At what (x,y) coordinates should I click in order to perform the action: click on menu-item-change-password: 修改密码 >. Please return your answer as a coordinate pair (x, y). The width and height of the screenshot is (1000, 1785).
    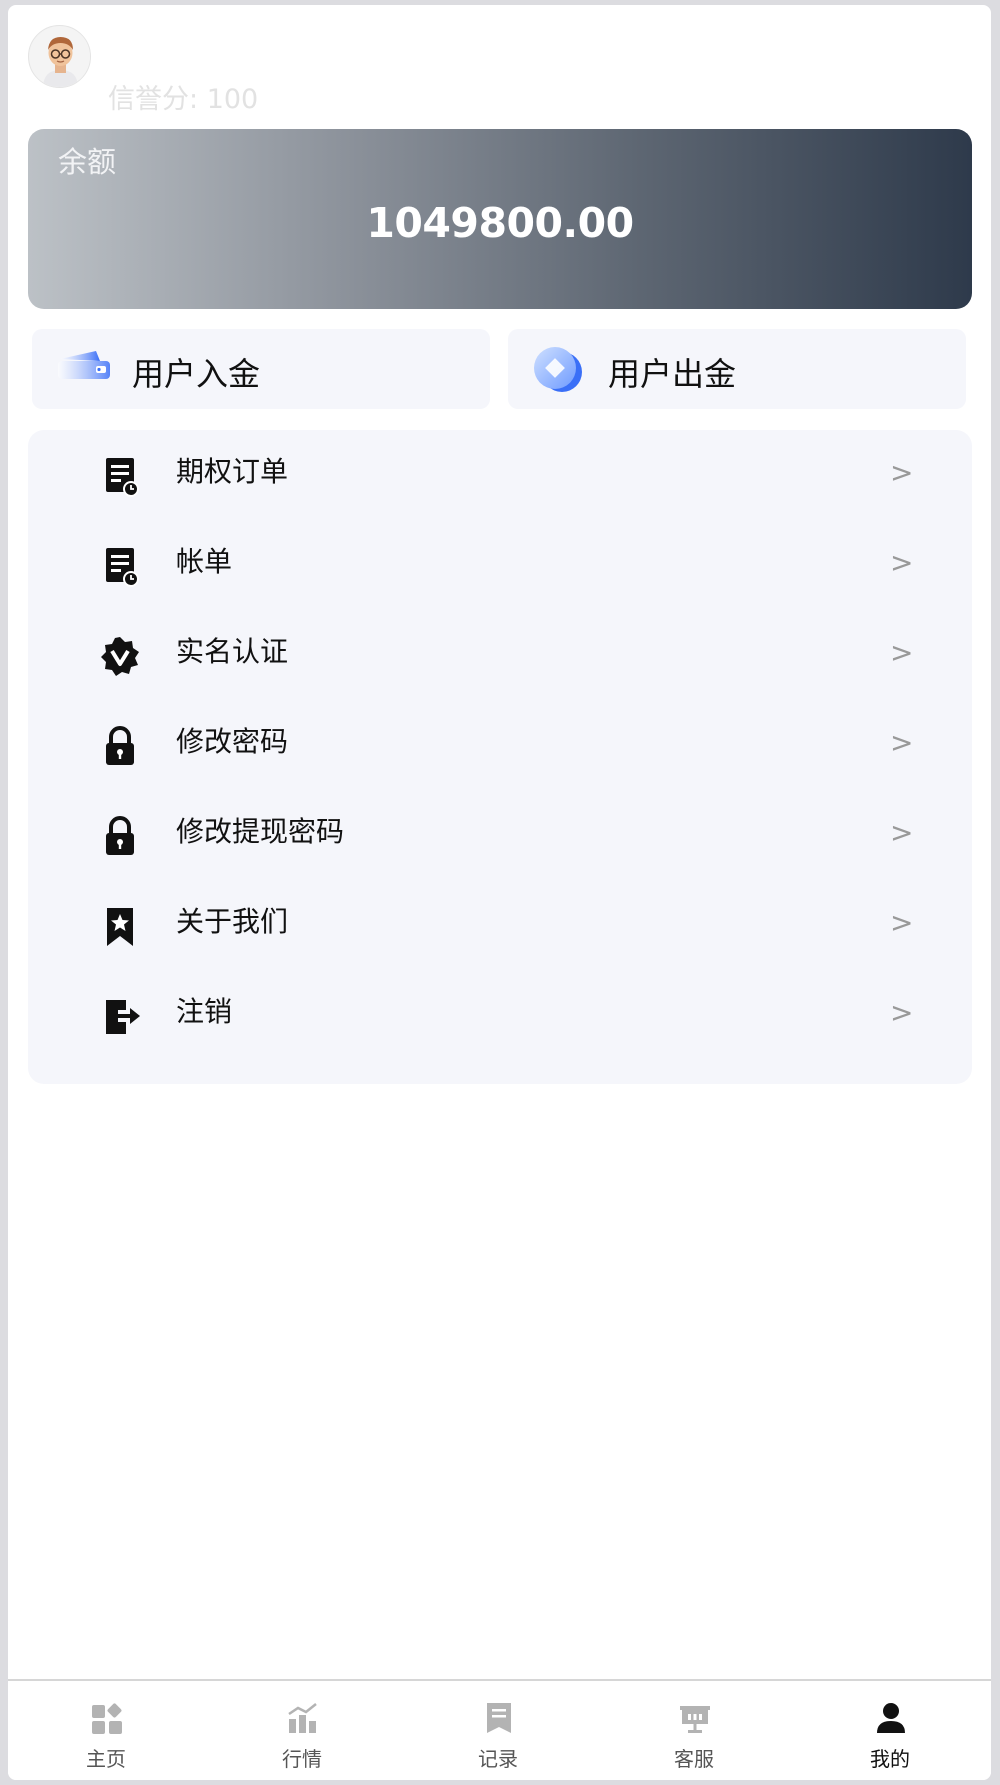
    Looking at the image, I should click on (500, 745).